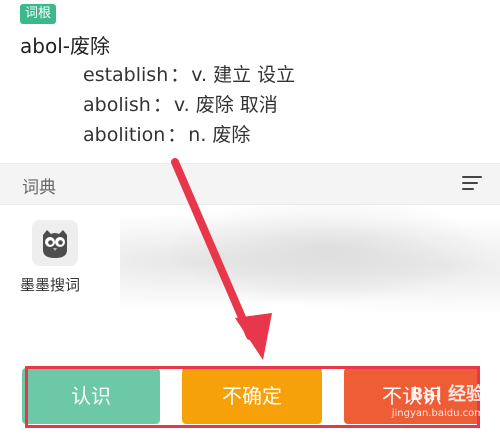 The width and height of the screenshot is (500, 435). What do you see at coordinates (437, 413) in the screenshot?
I see `watermark-url: jingyan.baidu.com` at bounding box center [437, 413].